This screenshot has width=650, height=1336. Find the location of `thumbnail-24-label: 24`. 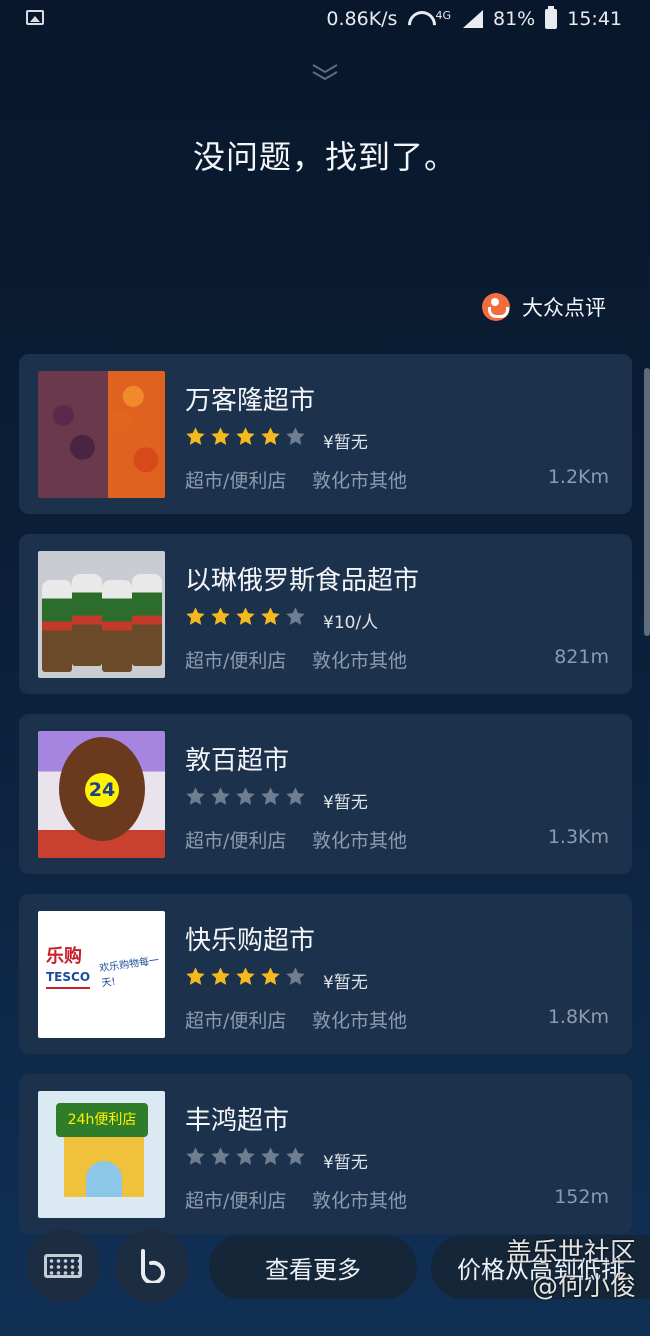

thumbnail-24-label: 24 is located at coordinates (102, 790).